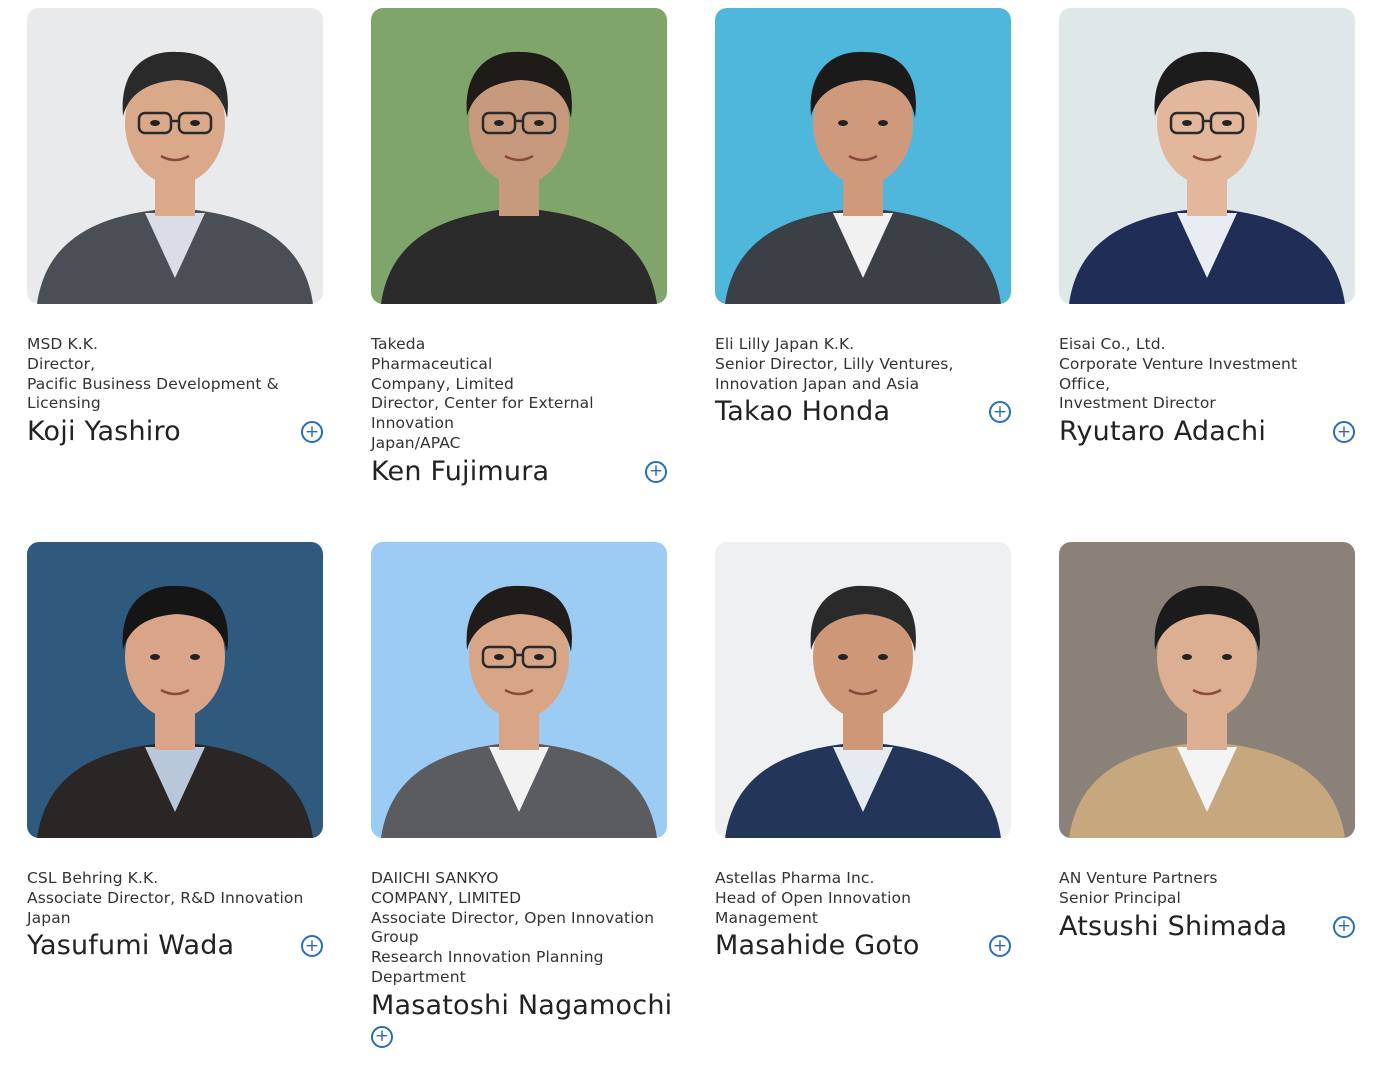 This screenshot has width=1381, height=1066. Describe the element at coordinates (1138, 878) in the screenshot. I see `speaker-affiliation-line: AN Venture Partners` at that location.